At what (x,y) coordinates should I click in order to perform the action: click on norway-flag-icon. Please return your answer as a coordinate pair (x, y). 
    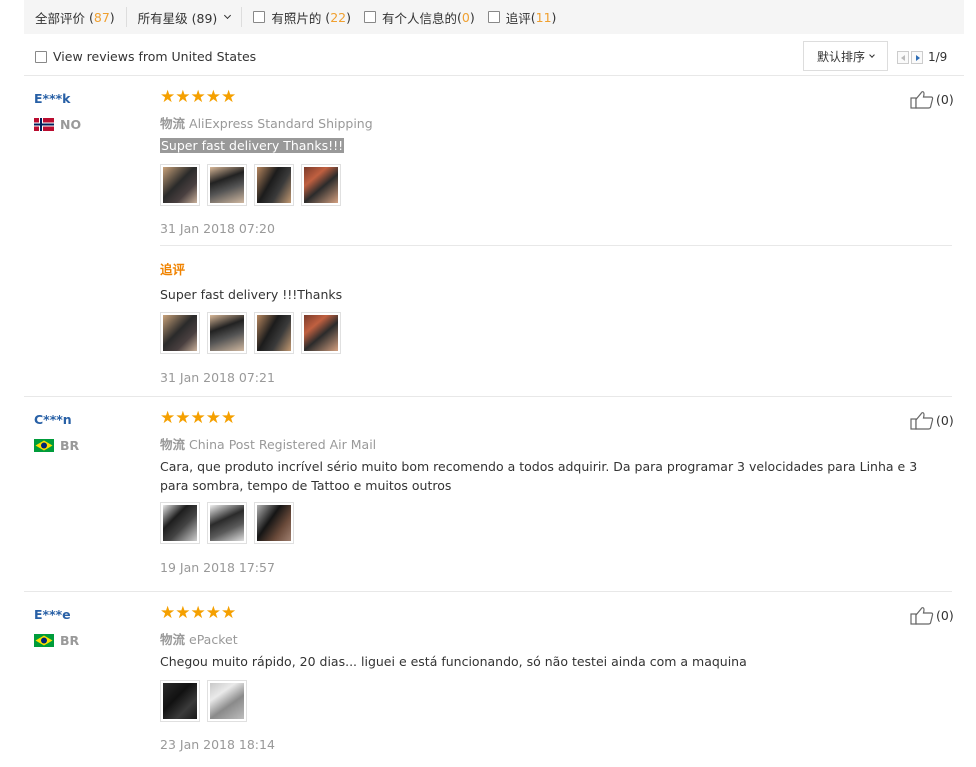
    Looking at the image, I should click on (44, 124).